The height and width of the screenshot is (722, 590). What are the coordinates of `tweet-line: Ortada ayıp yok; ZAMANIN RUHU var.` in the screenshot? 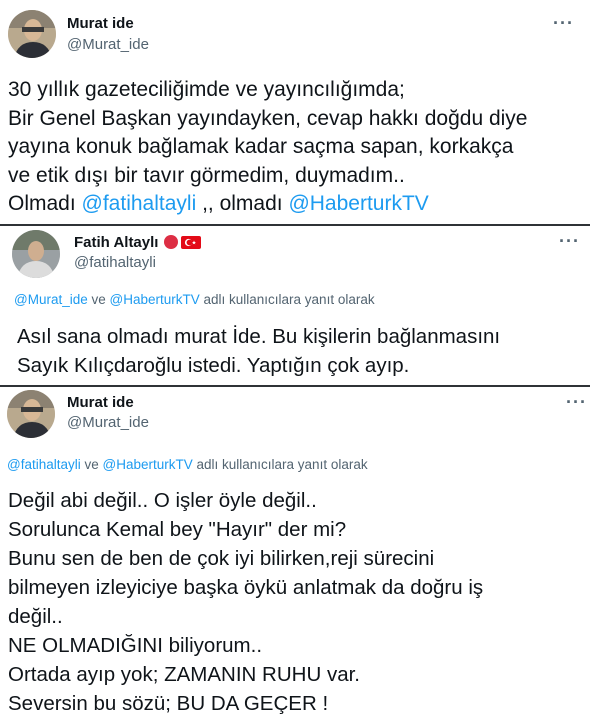 It's located at (184, 674).